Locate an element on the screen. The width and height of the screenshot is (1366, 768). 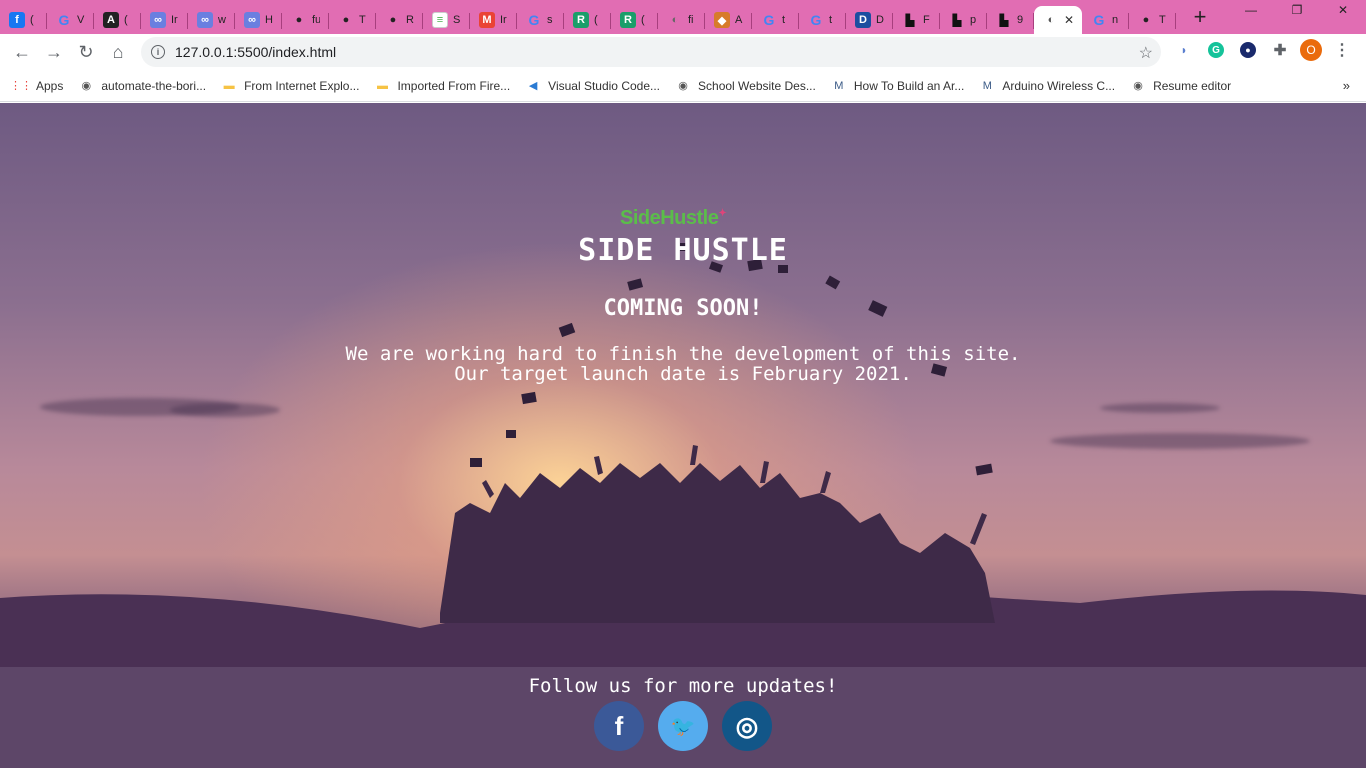
browser-tab: ● R is located at coordinates (399, 20).